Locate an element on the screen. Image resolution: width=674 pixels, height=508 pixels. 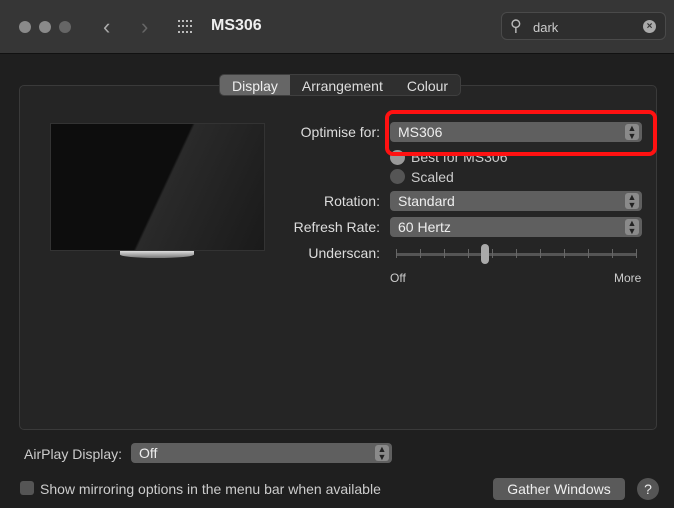
tab-bar: Display Arrangement Colour is located at coordinates (340, 85).